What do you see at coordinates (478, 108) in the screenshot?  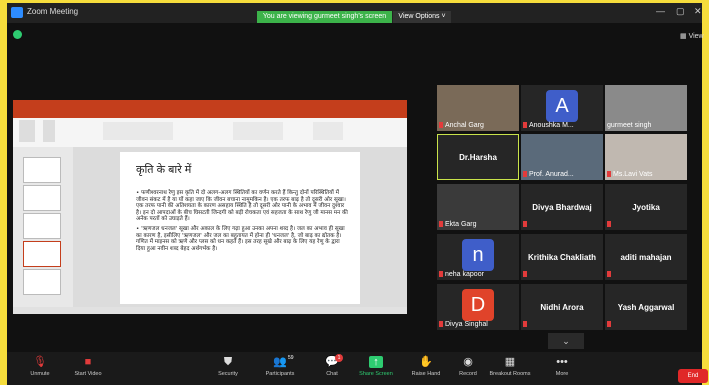 I see `participant-tile: Anchal Garg` at bounding box center [478, 108].